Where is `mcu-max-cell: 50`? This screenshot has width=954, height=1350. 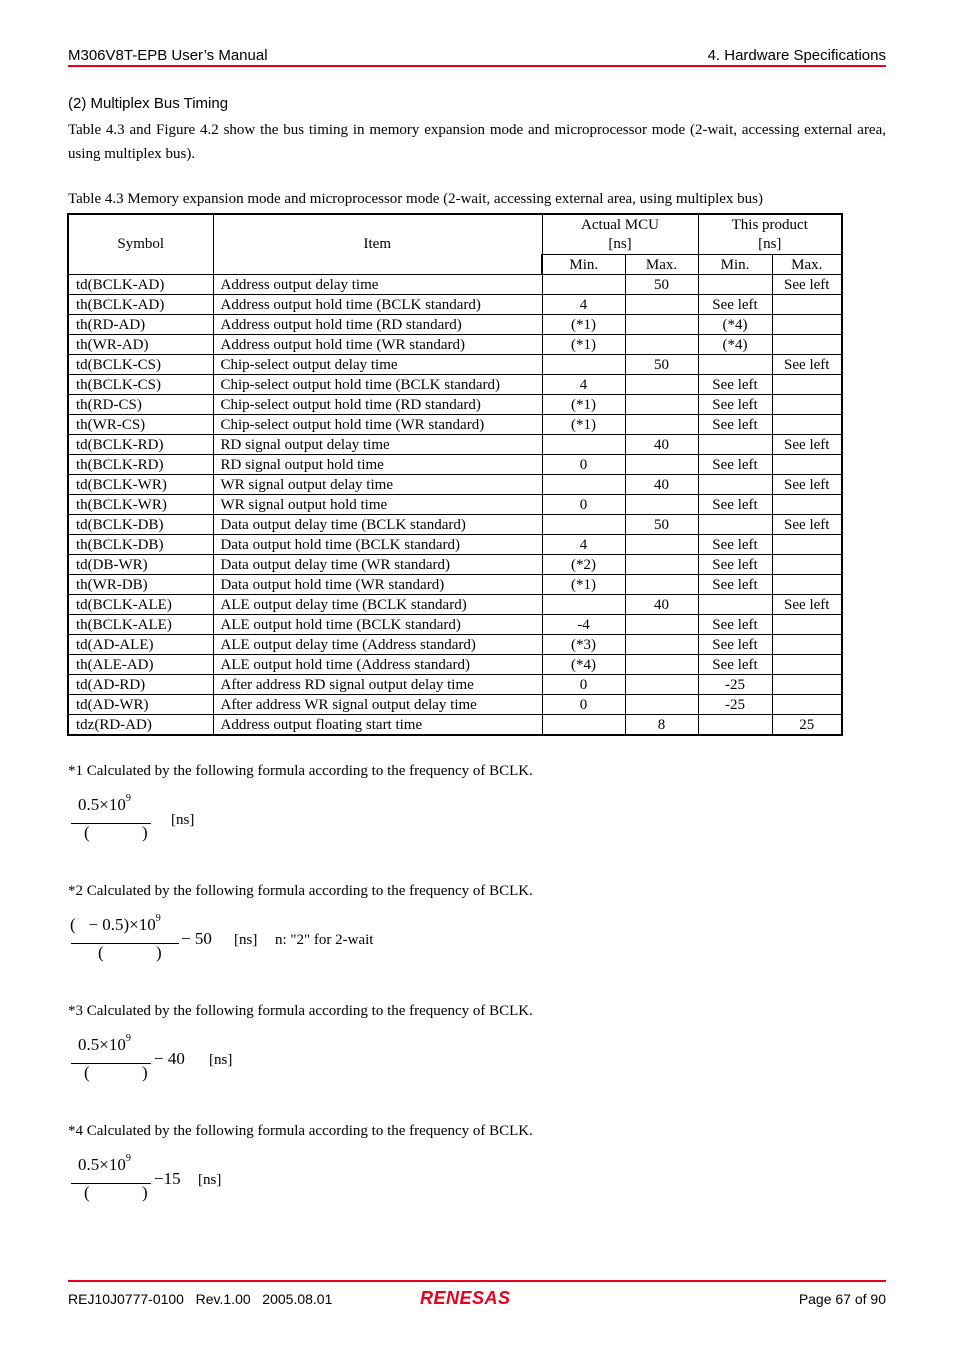
mcu-max-cell: 50 is located at coordinates (661, 524).